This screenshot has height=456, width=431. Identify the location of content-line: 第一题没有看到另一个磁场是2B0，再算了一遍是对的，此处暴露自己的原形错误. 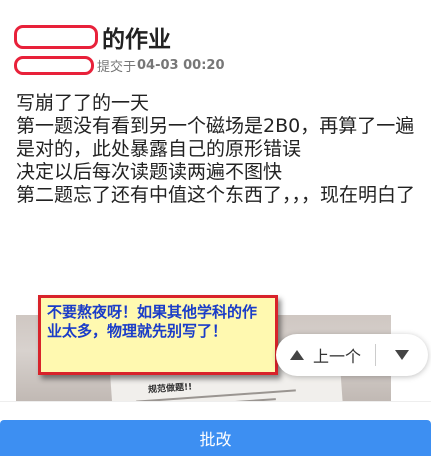
(215, 137).